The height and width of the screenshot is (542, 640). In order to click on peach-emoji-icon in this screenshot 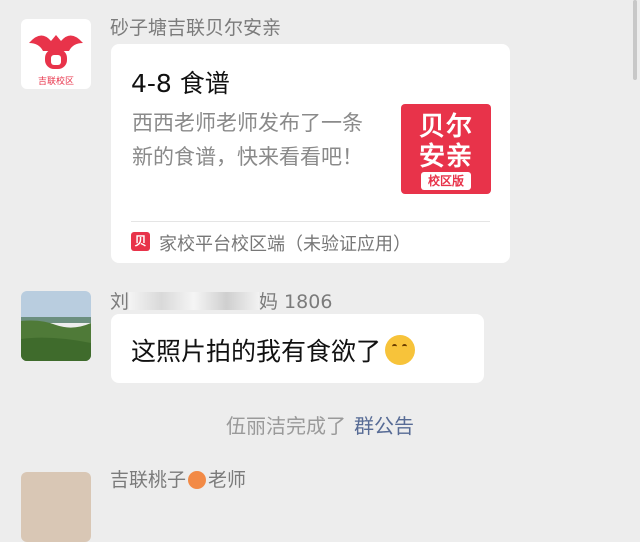, I will do `click(197, 480)`.